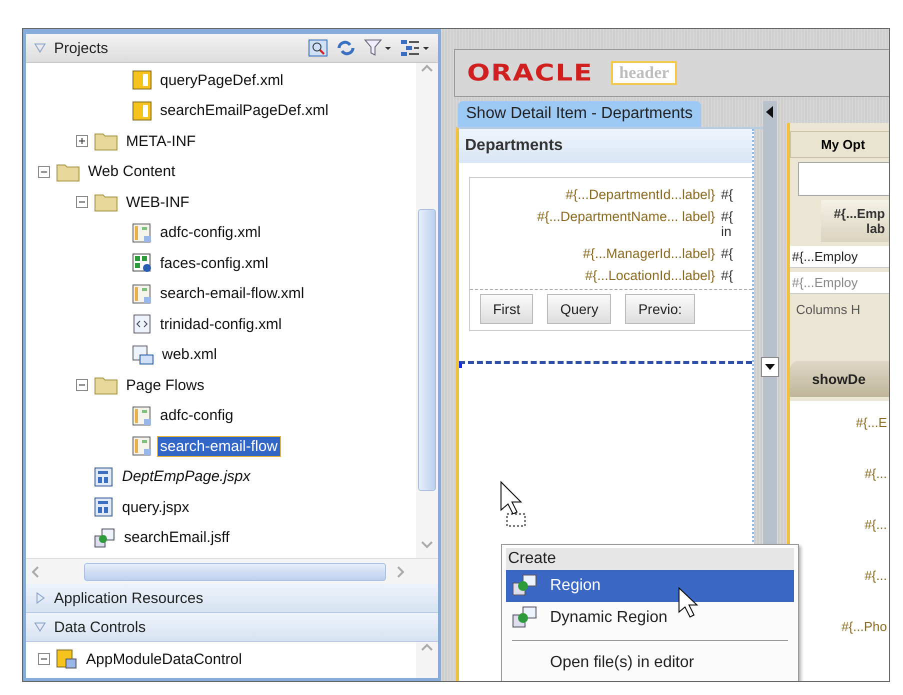 The width and height of the screenshot is (903, 695). Describe the element at coordinates (232, 627) in the screenshot. I see `accordion-header: Data Controls` at that location.